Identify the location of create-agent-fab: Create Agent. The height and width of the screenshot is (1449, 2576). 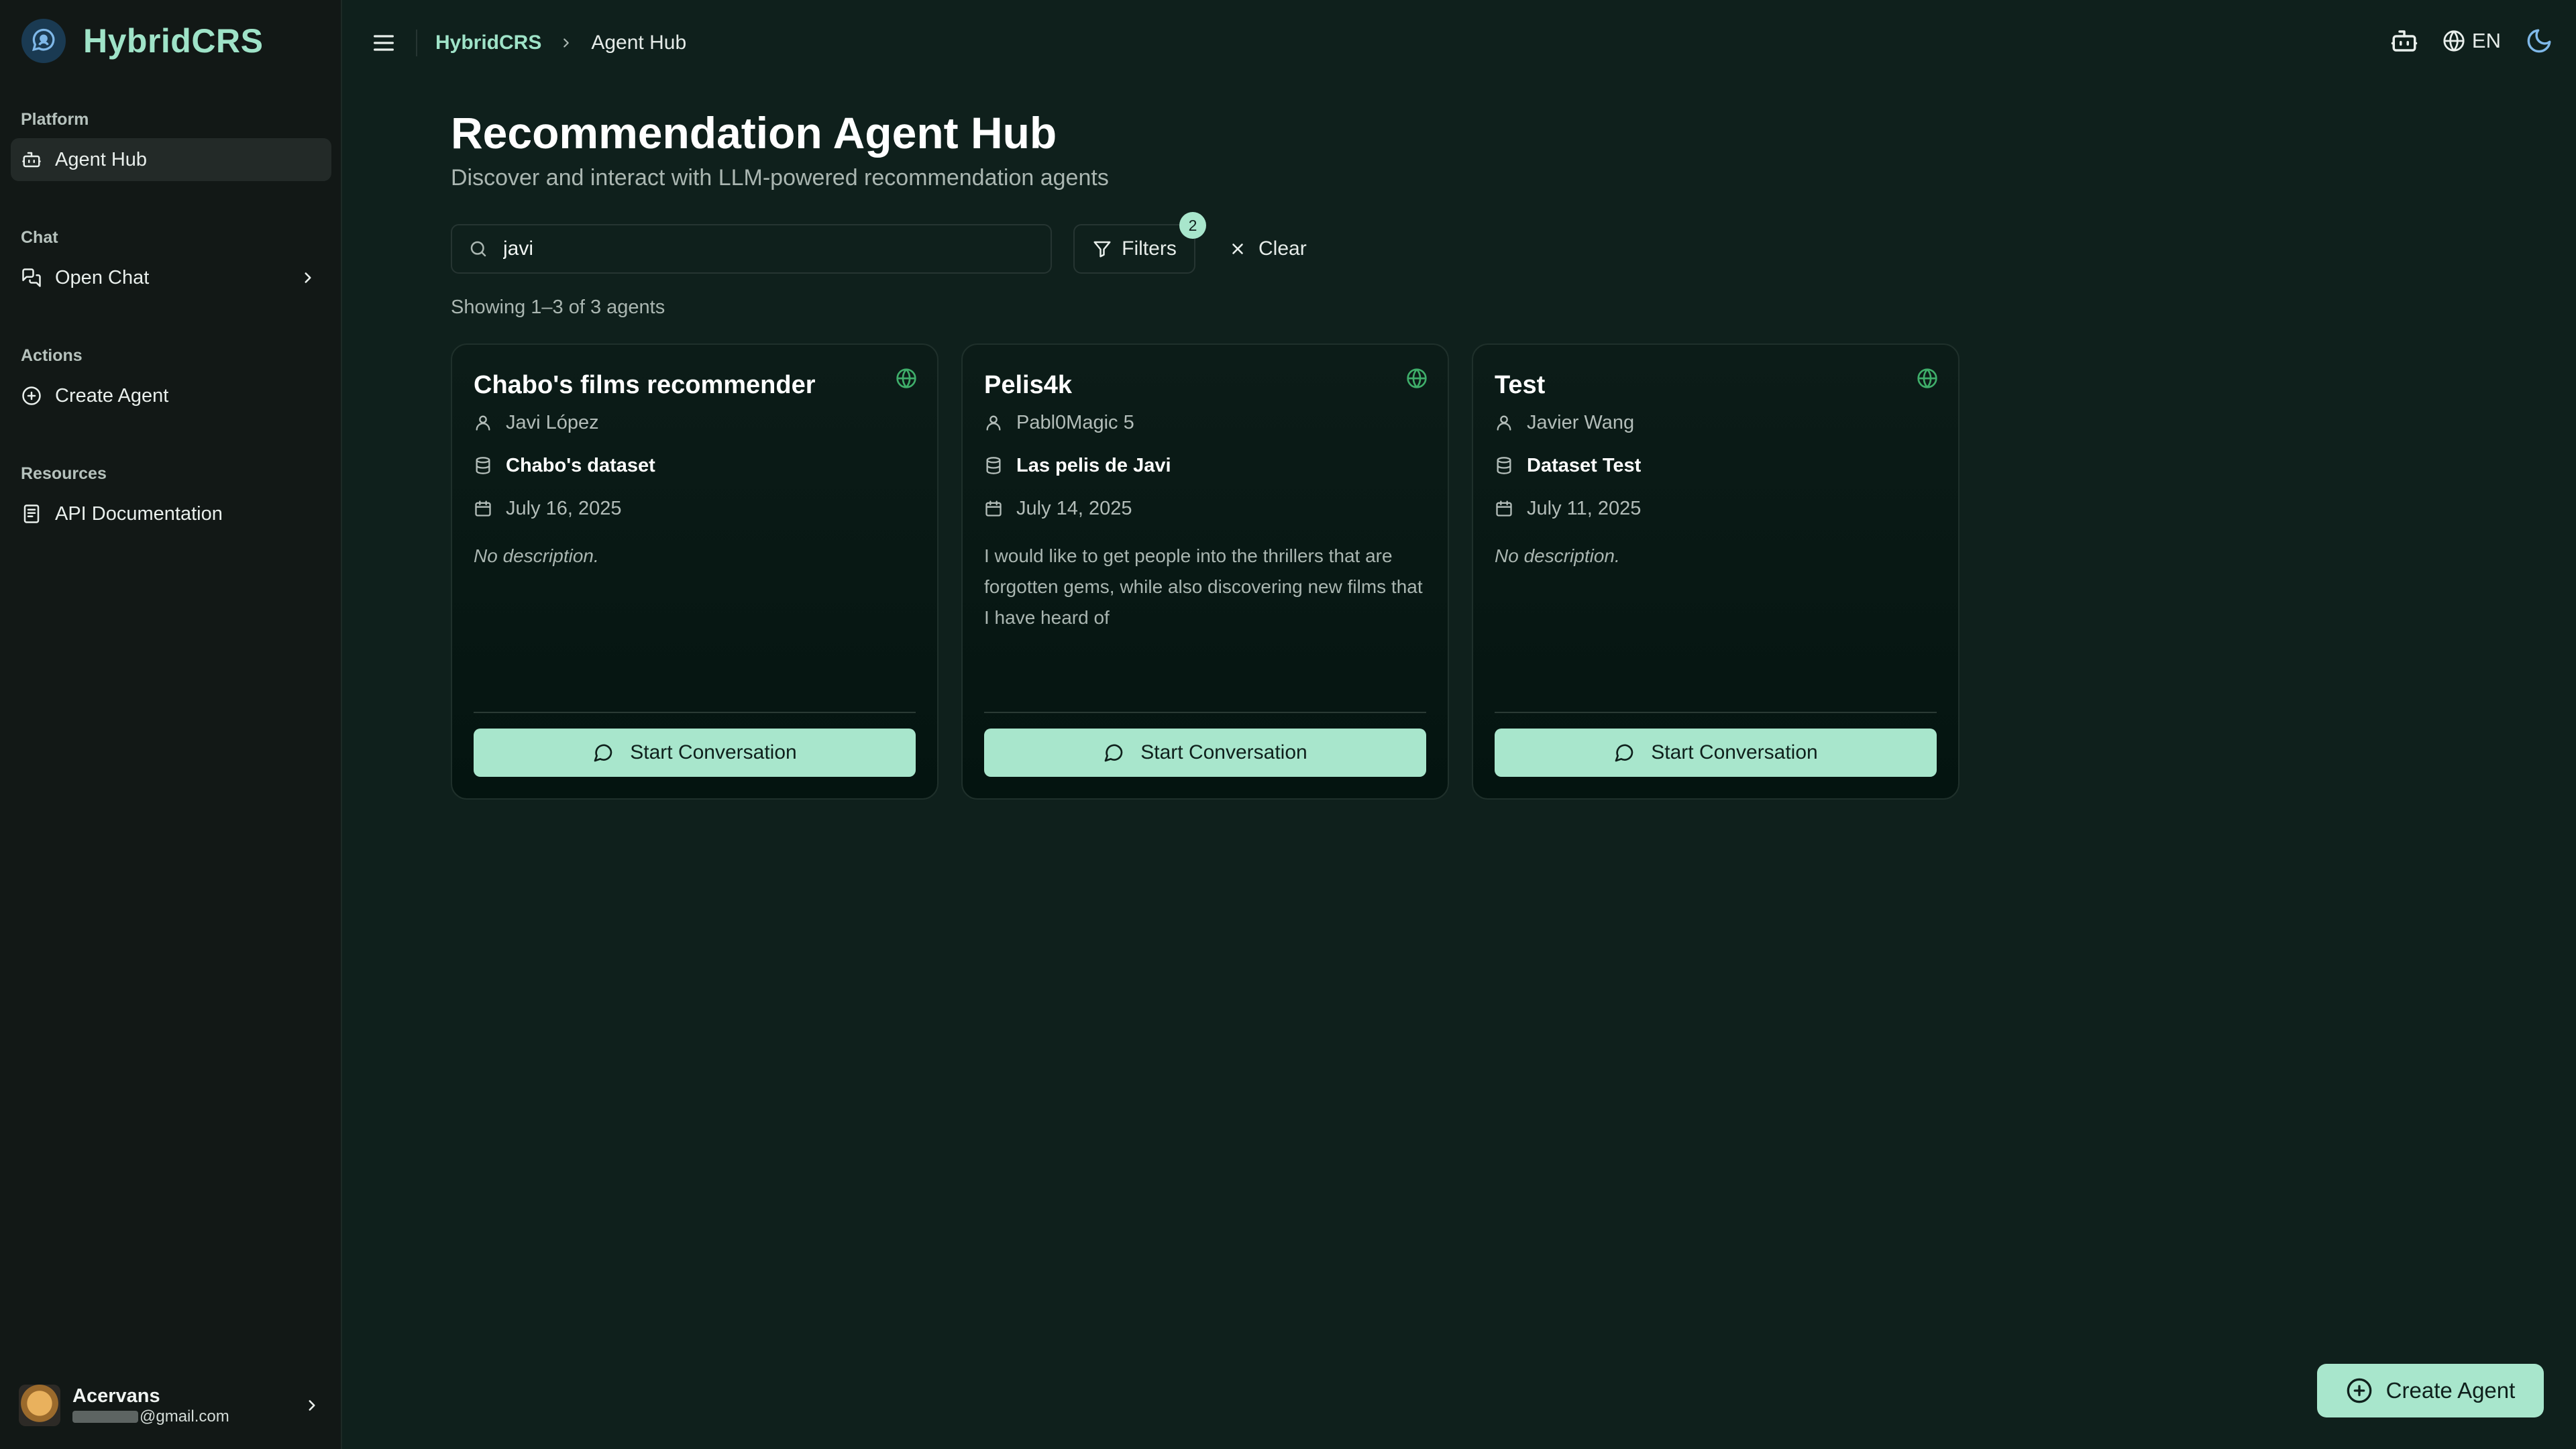
(2430, 1390).